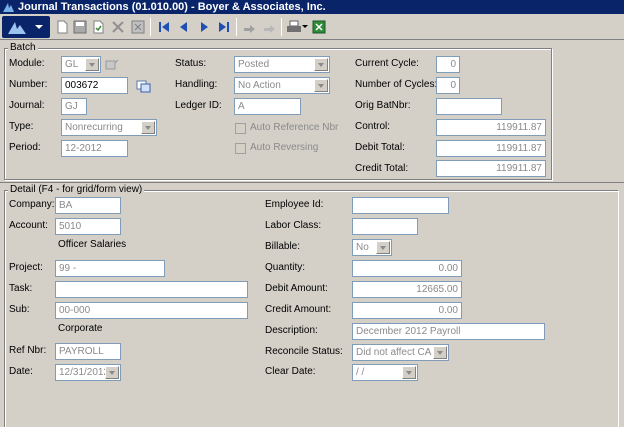  What do you see at coordinates (76, 190) in the screenshot?
I see `detail-group-title: Detail (F4 - for grid/form view)` at bounding box center [76, 190].